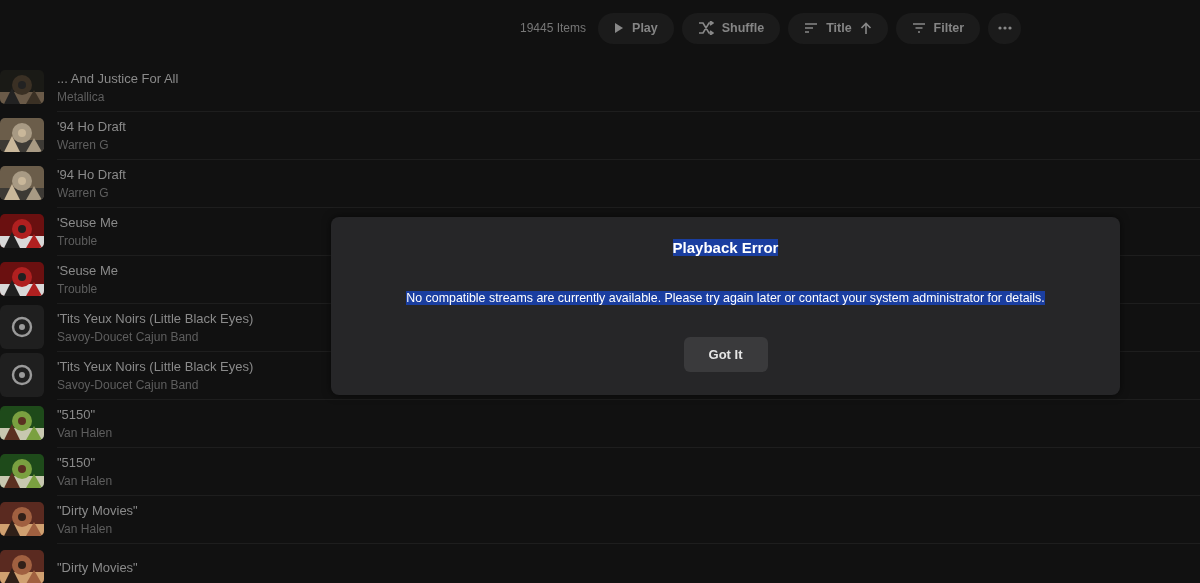  I want to click on more-icon, so click(1004, 28).